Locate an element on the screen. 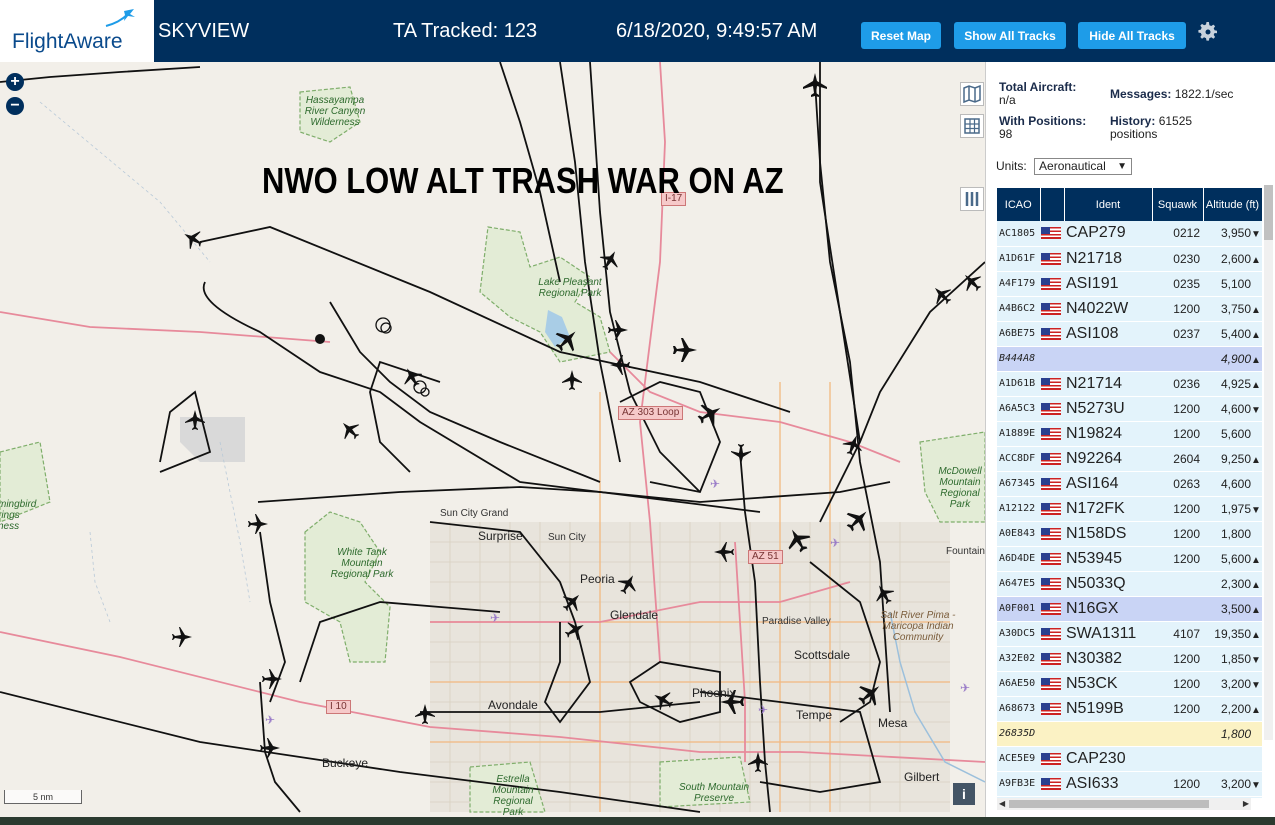 Image resolution: width=1275 pixels, height=825 pixels. altitude-cell: 5,100 is located at coordinates (1232, 284).